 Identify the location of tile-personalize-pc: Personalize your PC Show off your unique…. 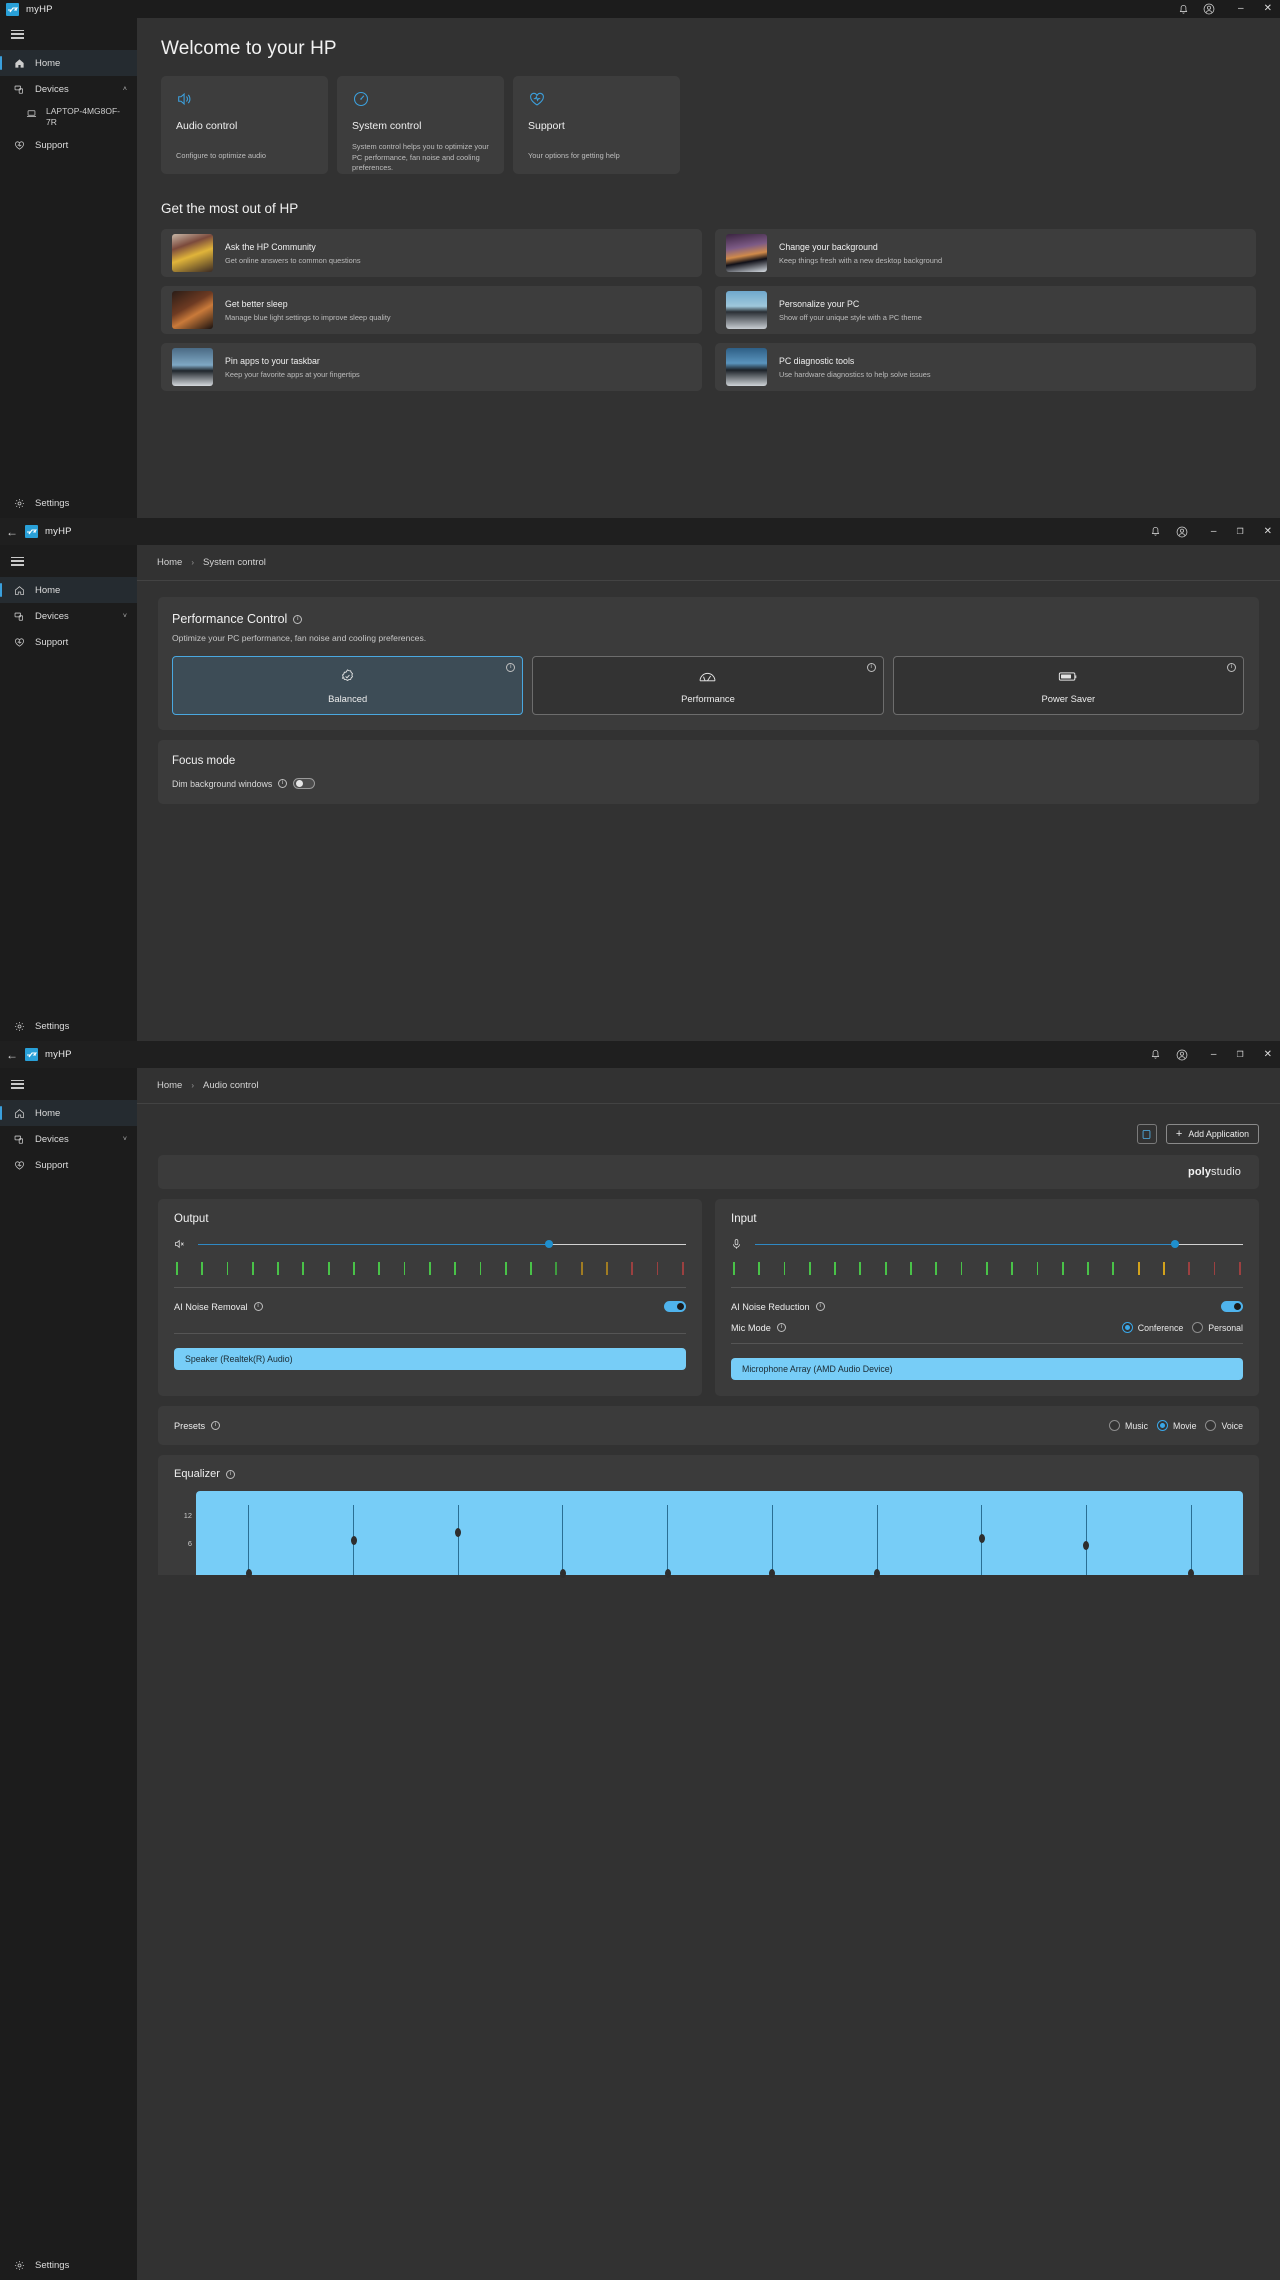
(985, 310).